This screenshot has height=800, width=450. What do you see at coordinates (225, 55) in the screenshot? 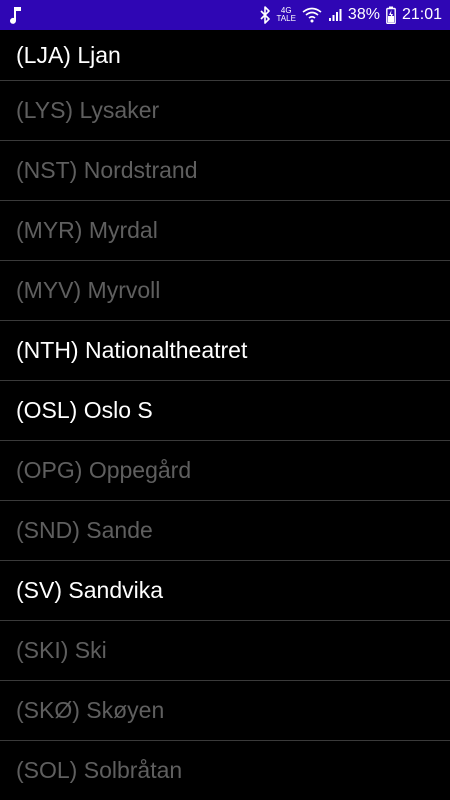
I see `station-row: (LJA) Ljan` at bounding box center [225, 55].